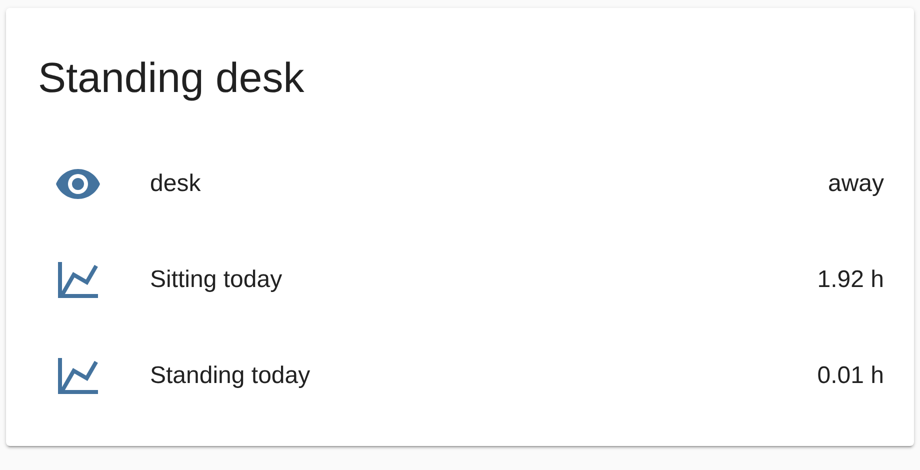 The width and height of the screenshot is (920, 470). What do you see at coordinates (850, 280) in the screenshot?
I see `entity-state: 1.92 h` at bounding box center [850, 280].